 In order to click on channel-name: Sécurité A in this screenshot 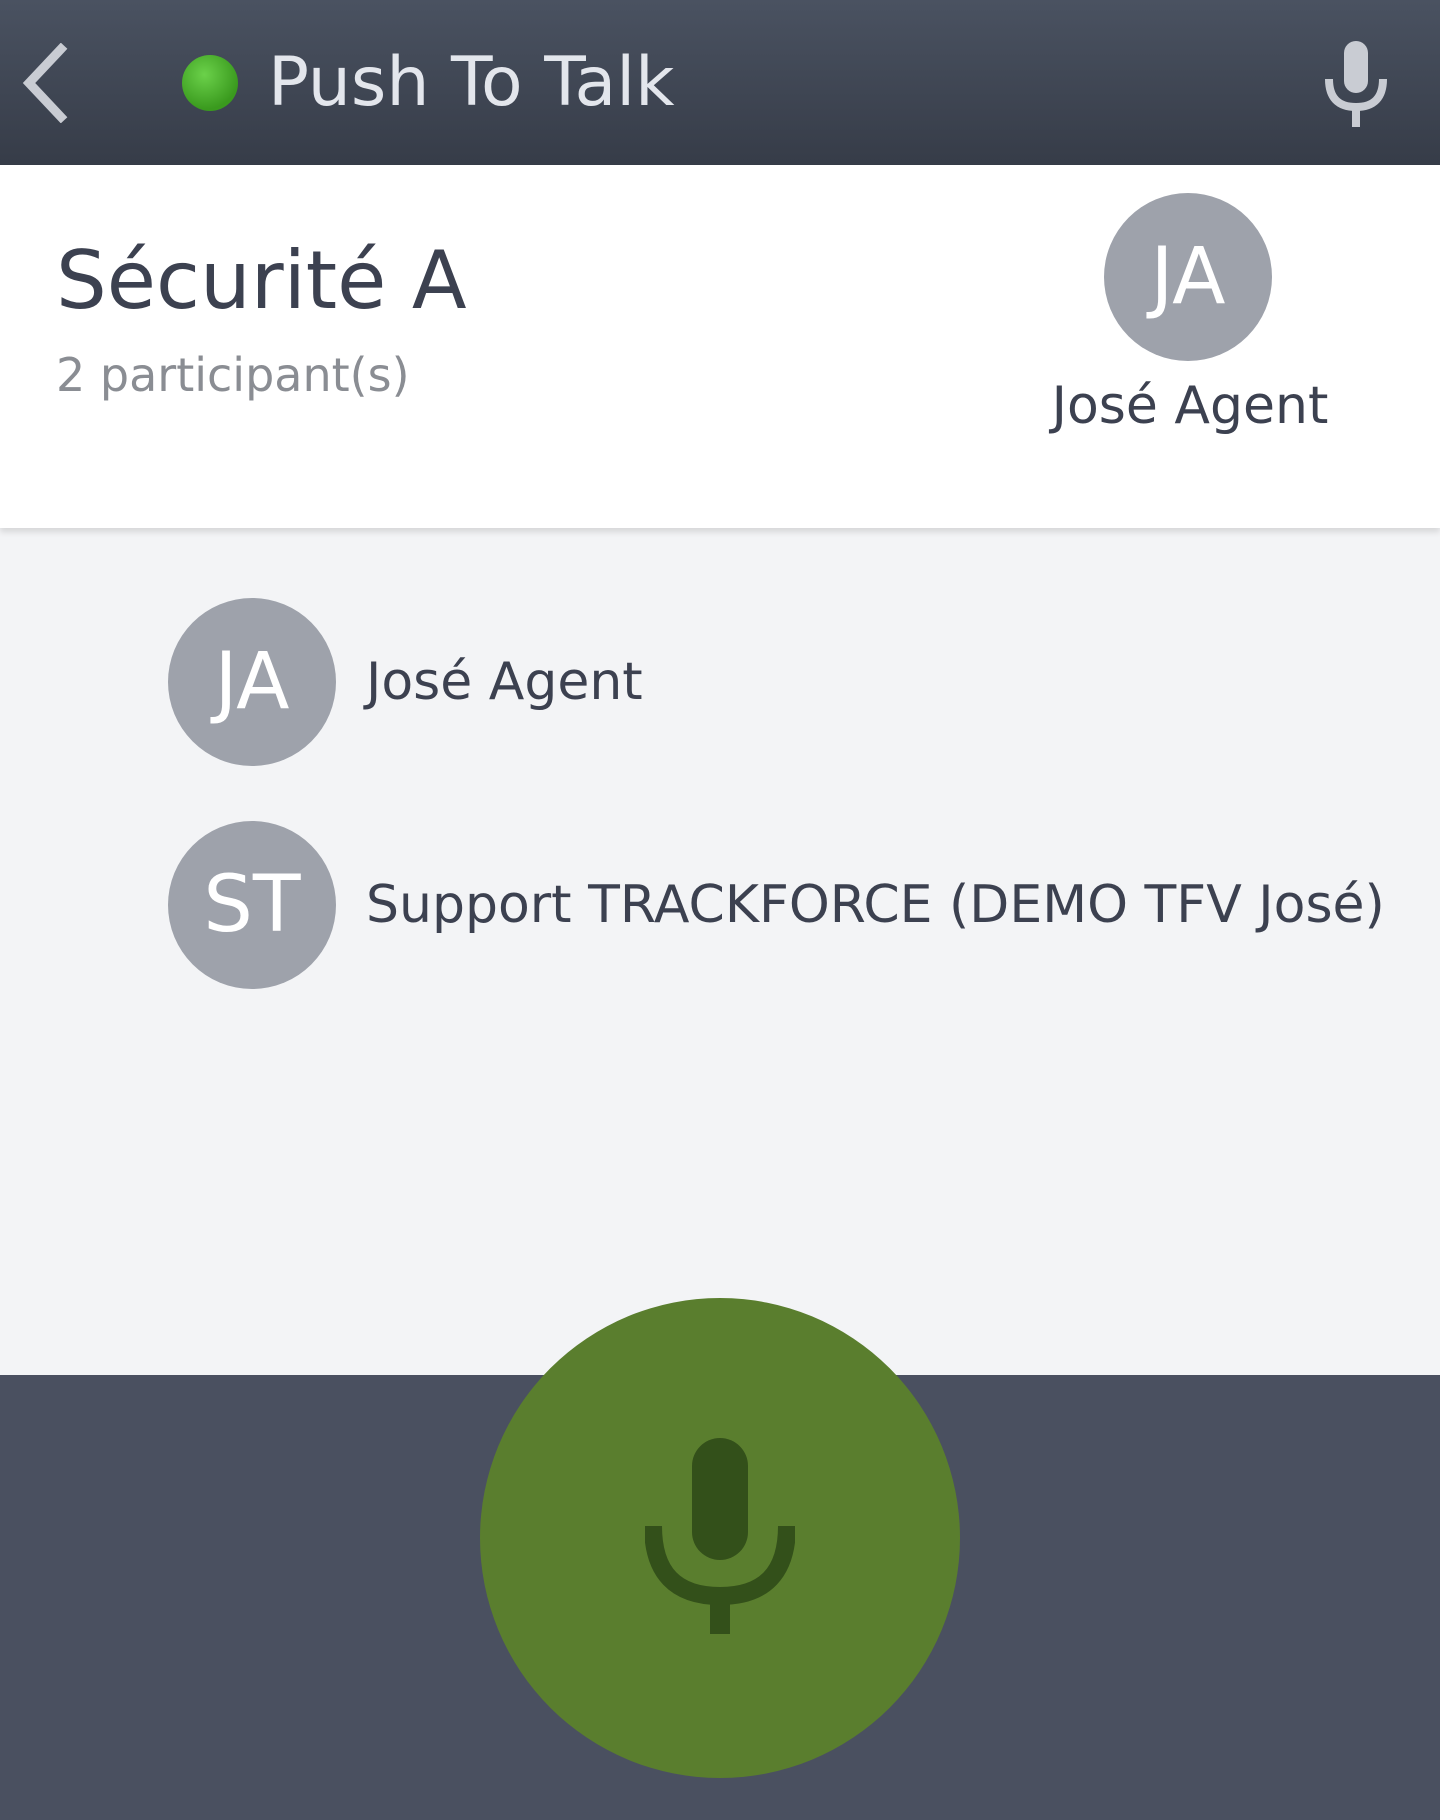, I will do `click(261, 280)`.